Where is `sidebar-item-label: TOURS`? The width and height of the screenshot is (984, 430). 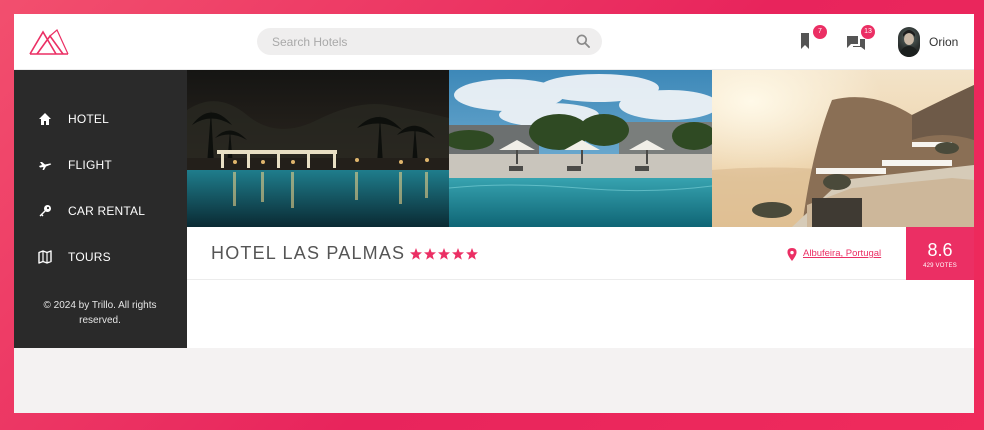
sidebar-item-label: TOURS is located at coordinates (89, 257).